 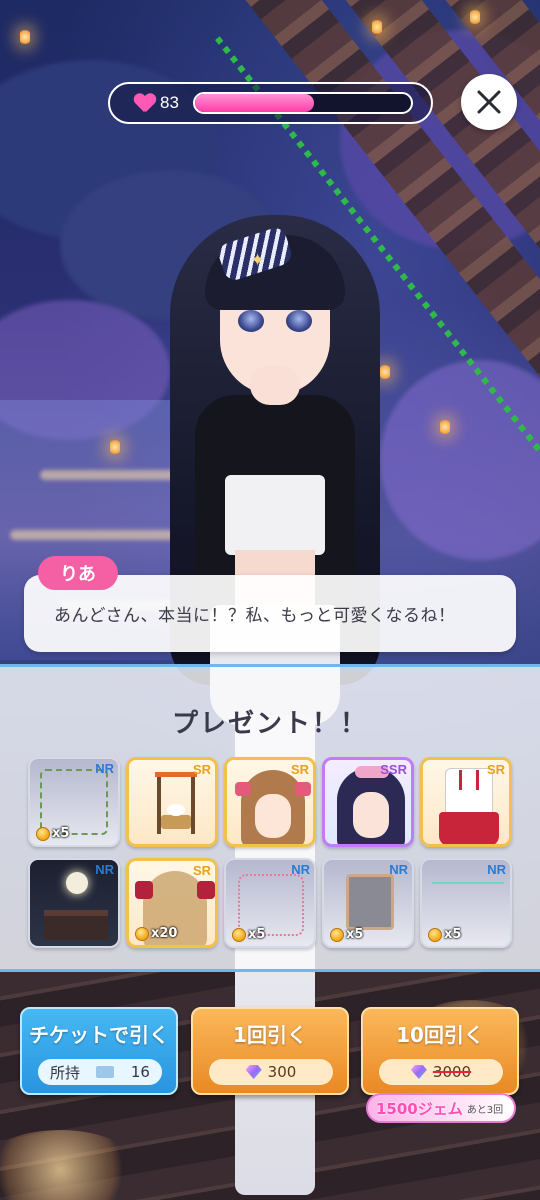 I want to click on single-draw-button: 1回引く 300, so click(x=270, y=1051).